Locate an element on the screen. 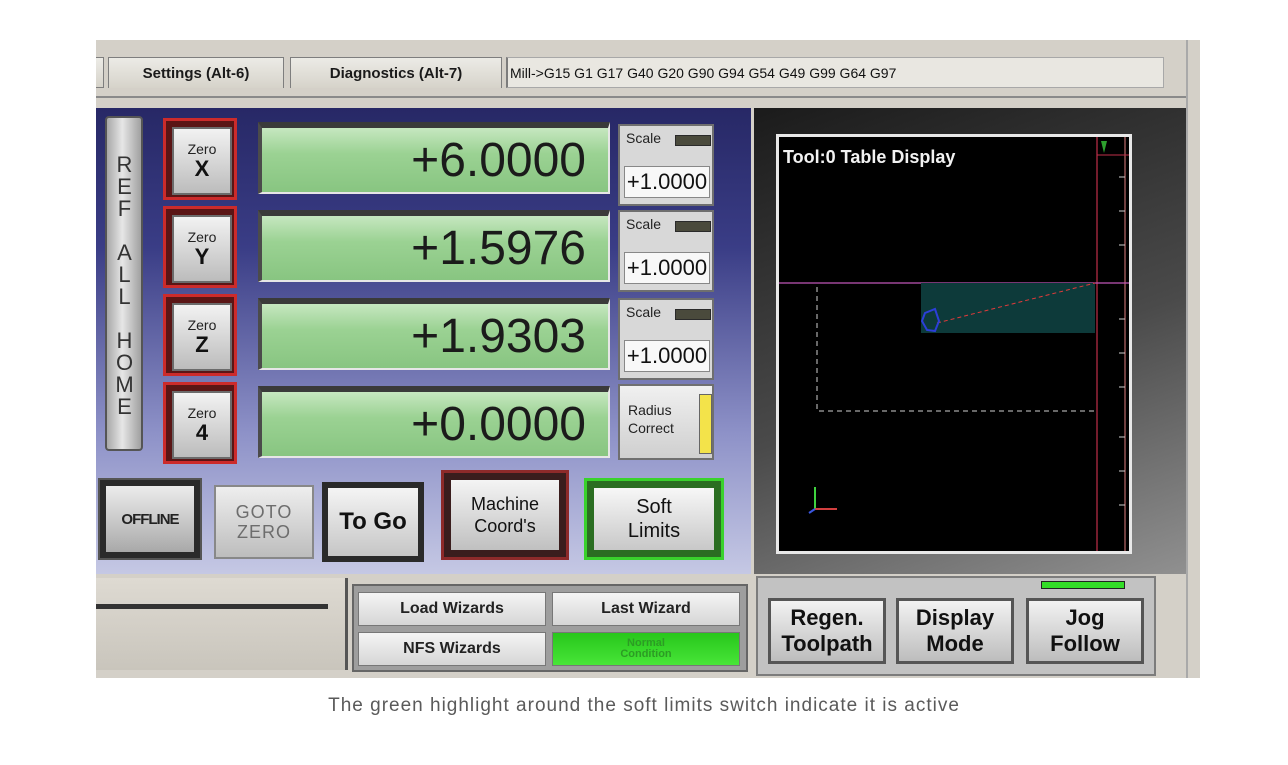  goto-line1: GOTO is located at coordinates (264, 512).